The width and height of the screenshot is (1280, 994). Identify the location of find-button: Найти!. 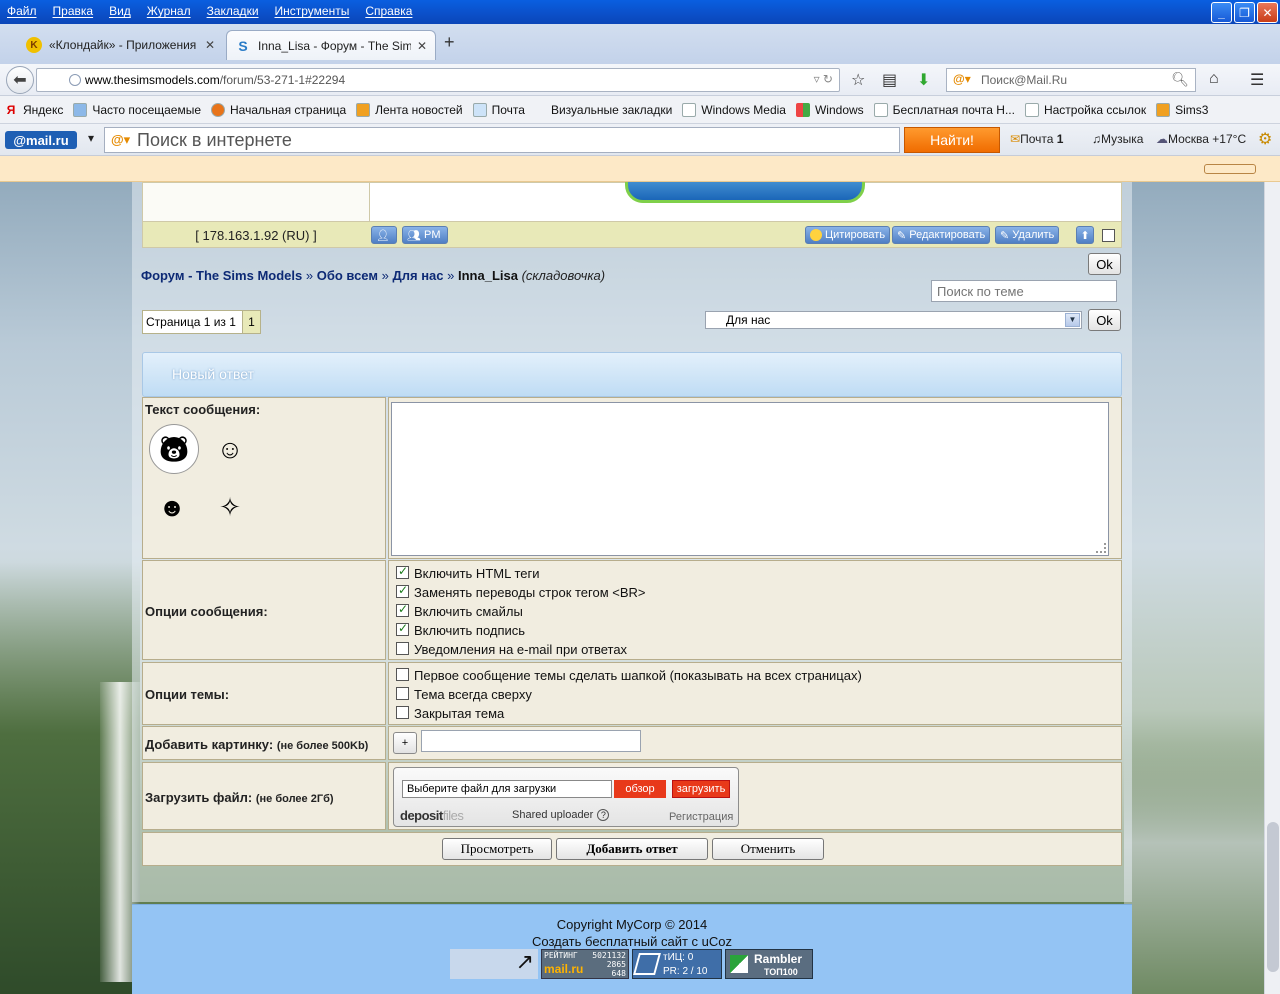
(952, 140).